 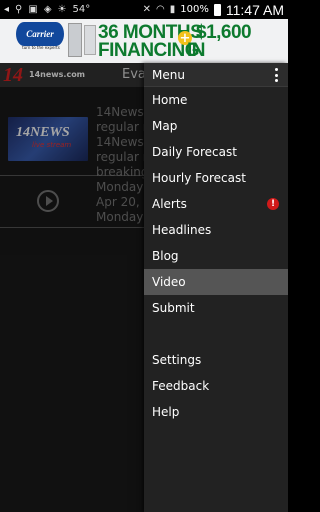 I want to click on signal-icon: ▮, so click(x=172, y=9).